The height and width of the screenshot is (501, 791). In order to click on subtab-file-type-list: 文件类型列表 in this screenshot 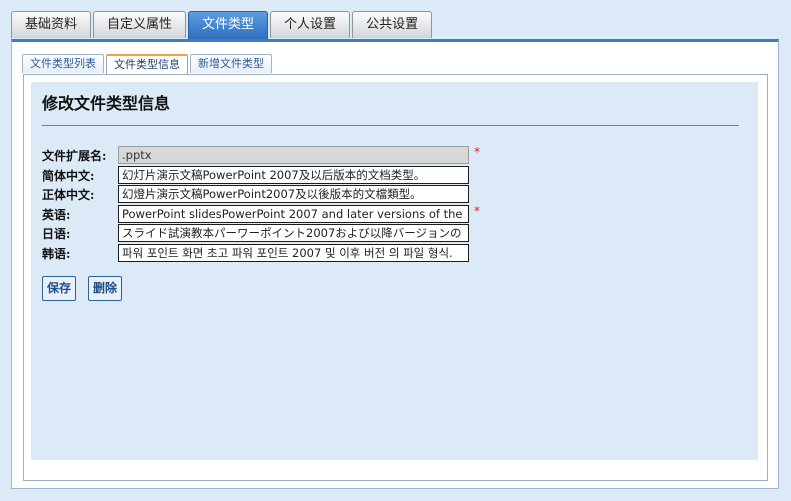, I will do `click(63, 63)`.